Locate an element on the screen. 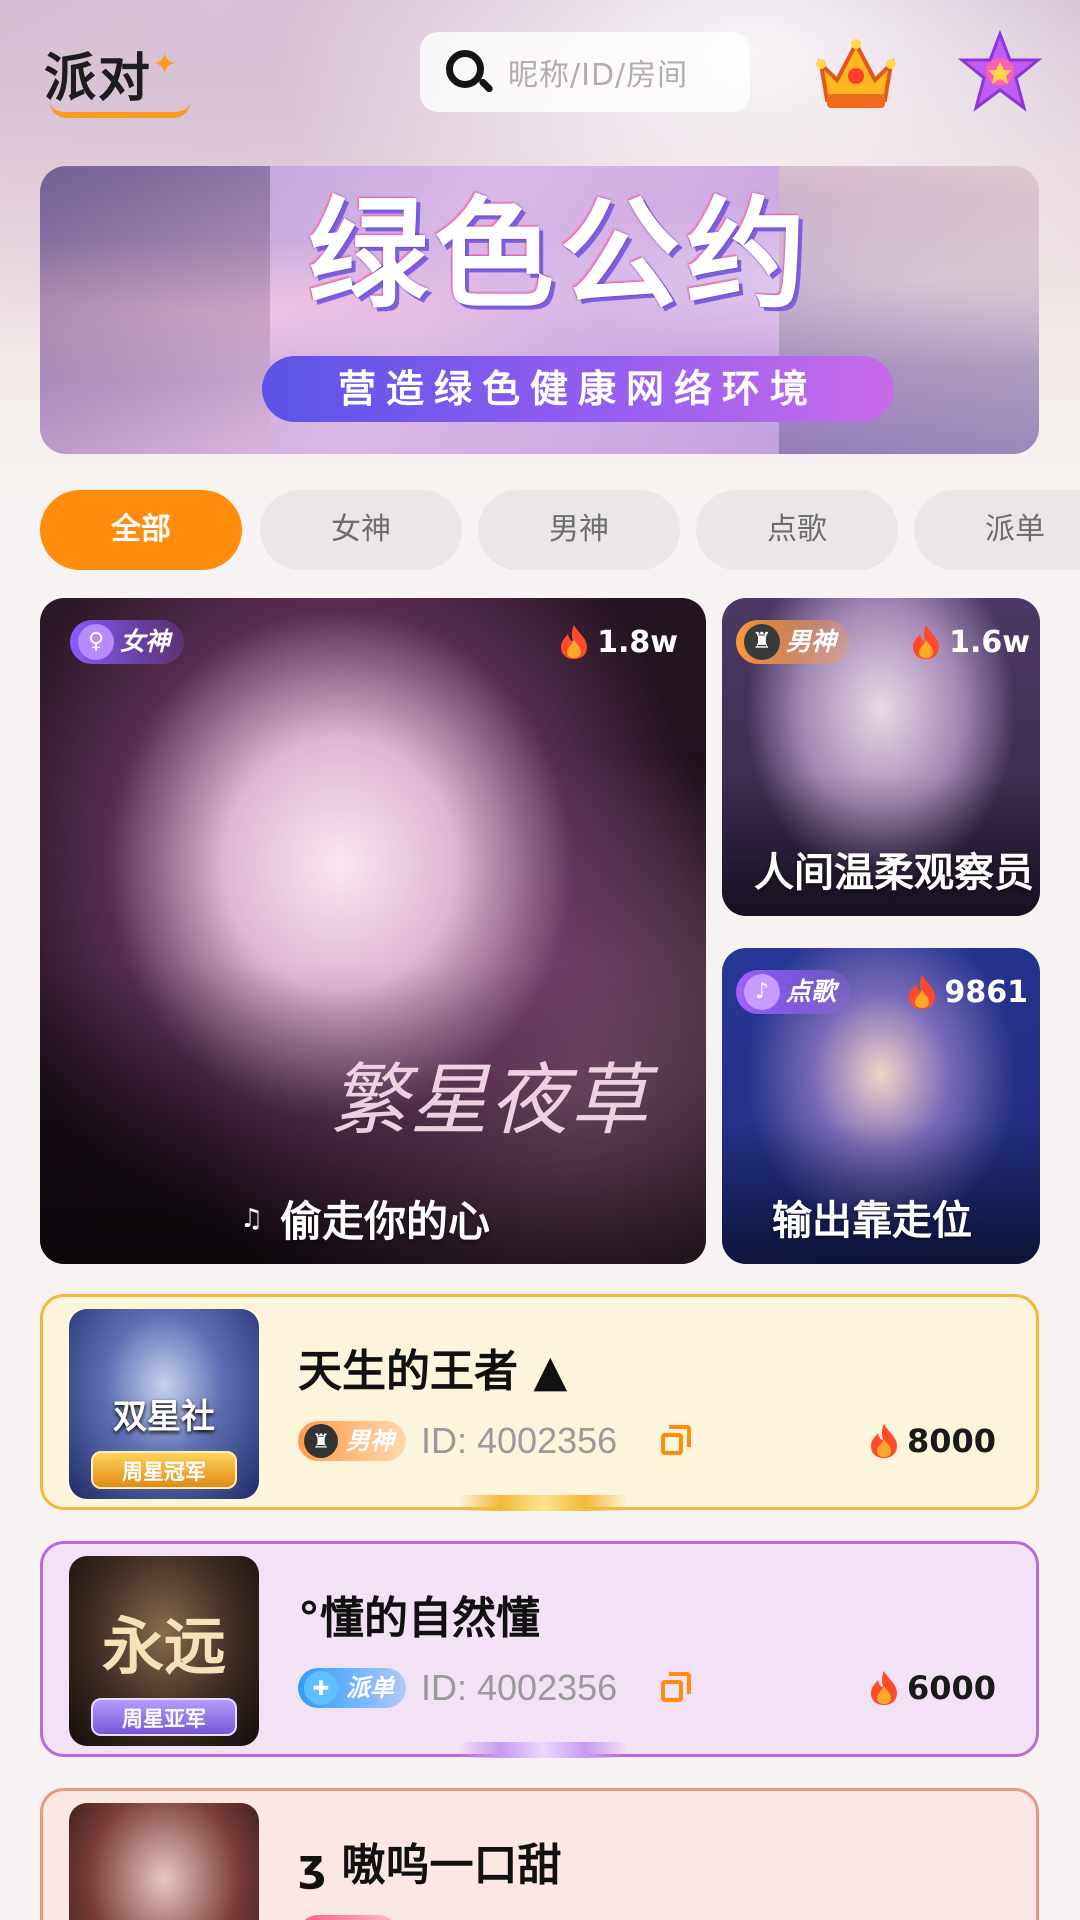 The width and height of the screenshot is (1080, 1920). featured-room-card: ♜ 男神 1.6w 人间温柔观察员 is located at coordinates (881, 757).